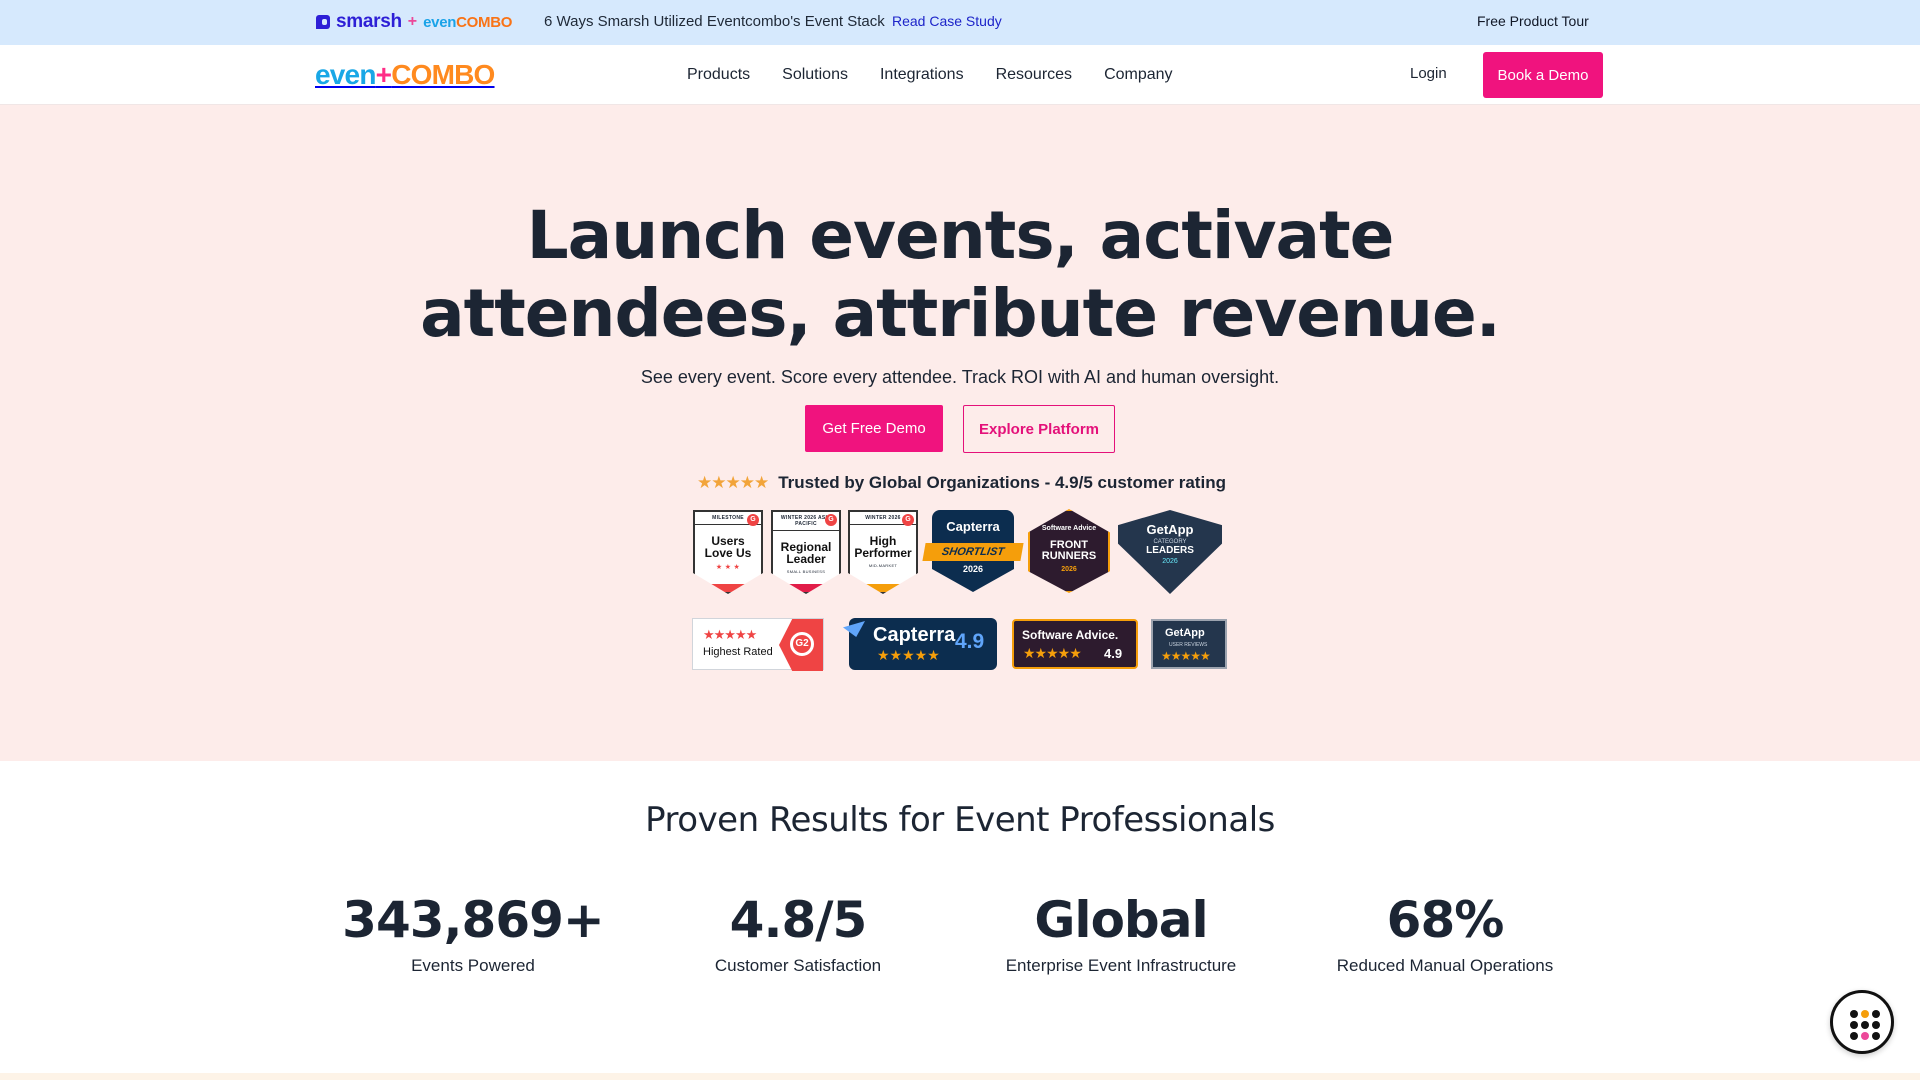 The height and width of the screenshot is (1080, 1920). Describe the element at coordinates (468, 22) in the screenshot. I see `eventcombo-small-logo: evenCOMBO` at that location.